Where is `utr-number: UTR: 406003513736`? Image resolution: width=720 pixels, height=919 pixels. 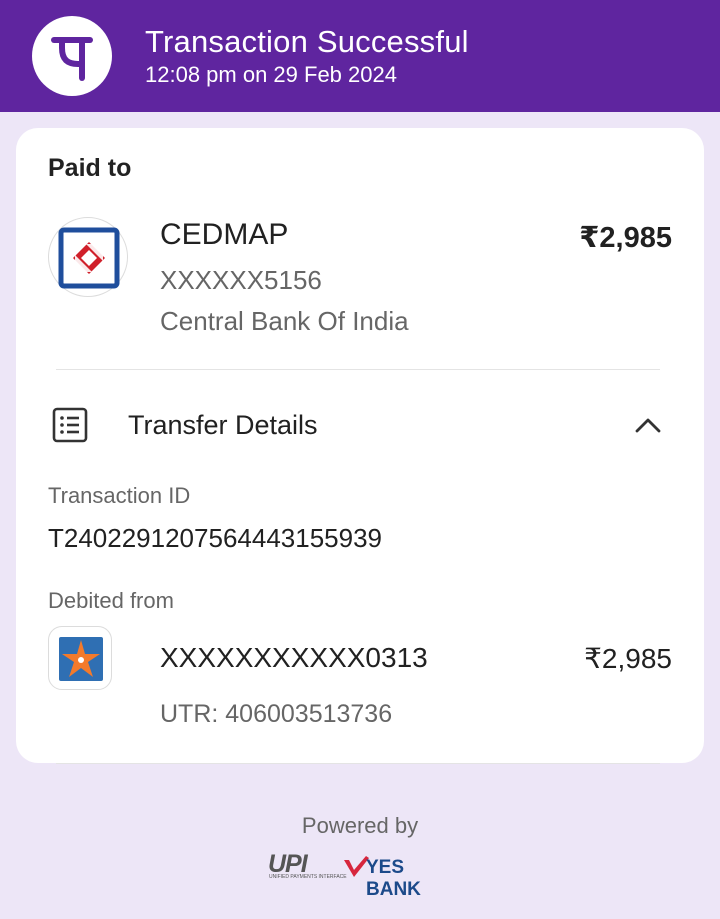
utr-number: UTR: 406003513736 is located at coordinates (276, 714).